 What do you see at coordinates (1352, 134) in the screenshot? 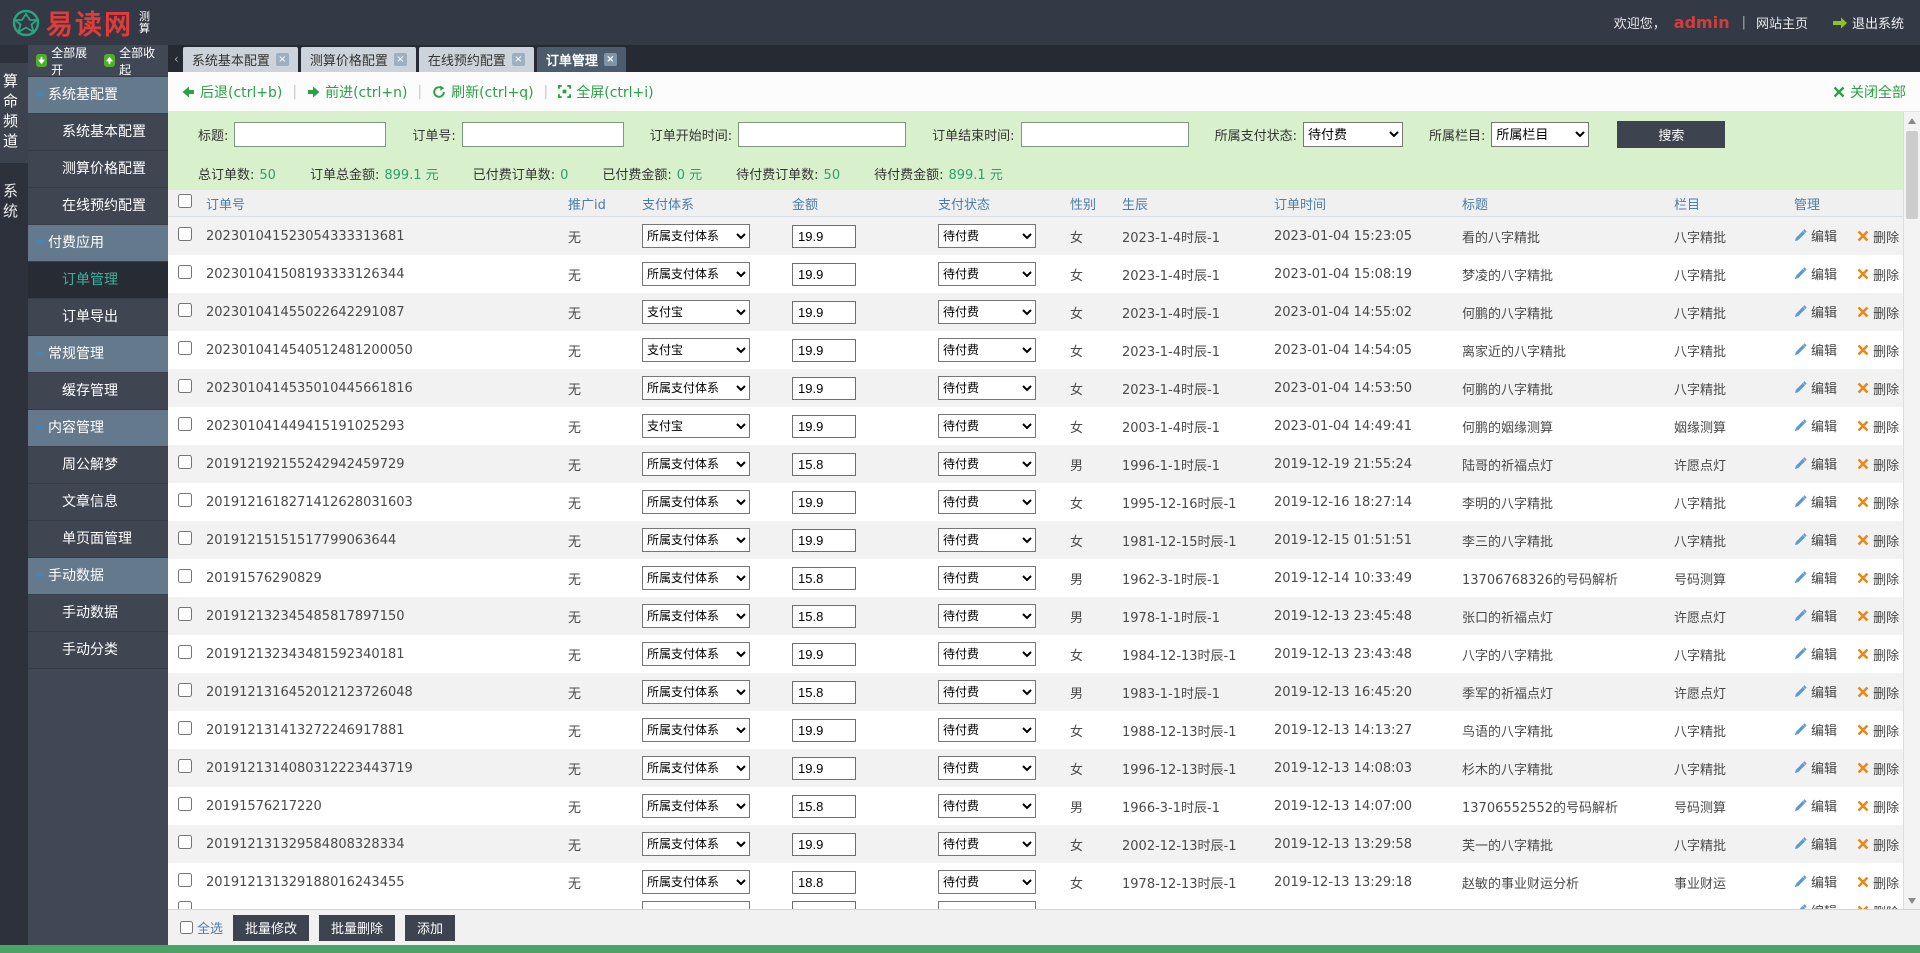
I see `pay-status-filter-select: 待付费` at bounding box center [1352, 134].